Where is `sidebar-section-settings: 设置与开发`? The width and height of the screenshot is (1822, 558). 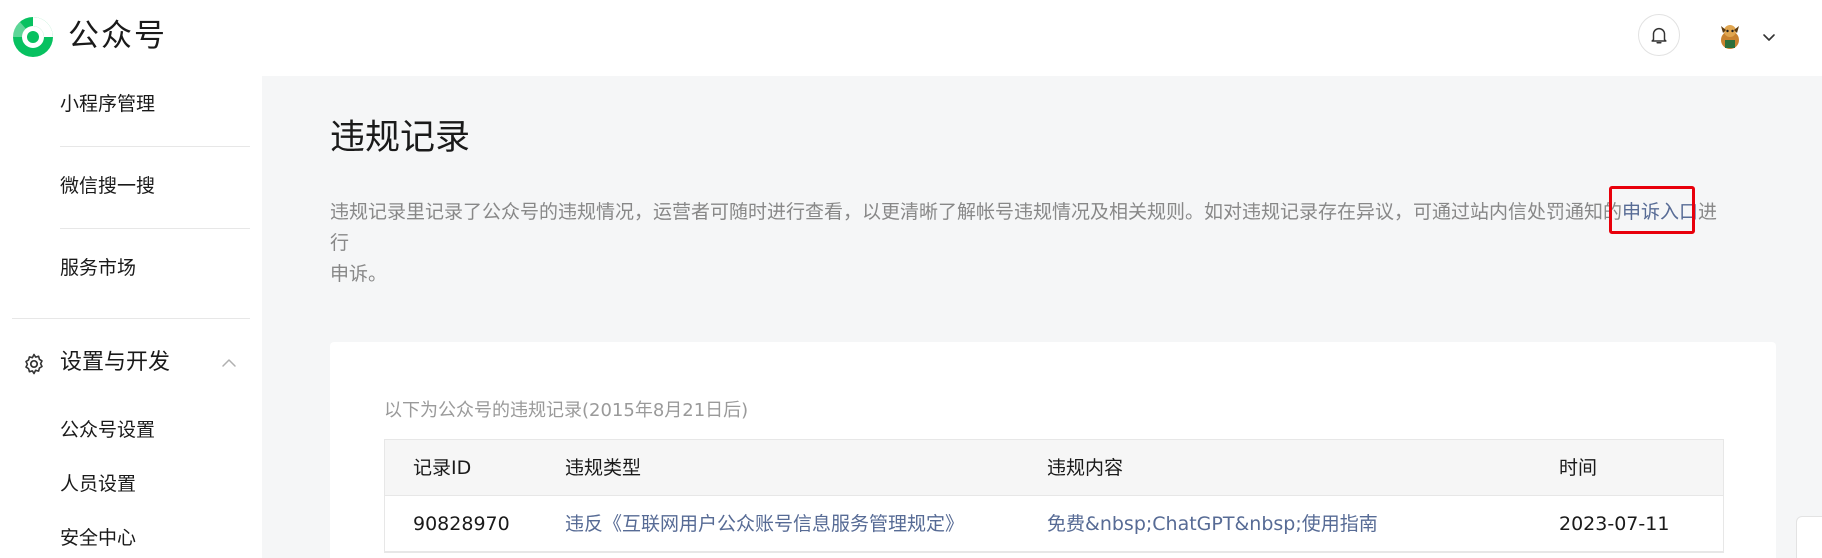
sidebar-section-settings: 设置与开发 is located at coordinates (134, 363).